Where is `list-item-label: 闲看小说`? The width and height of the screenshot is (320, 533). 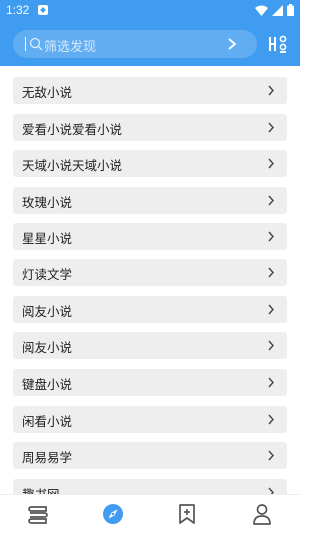
list-item-label: 闲看小说 is located at coordinates (47, 421).